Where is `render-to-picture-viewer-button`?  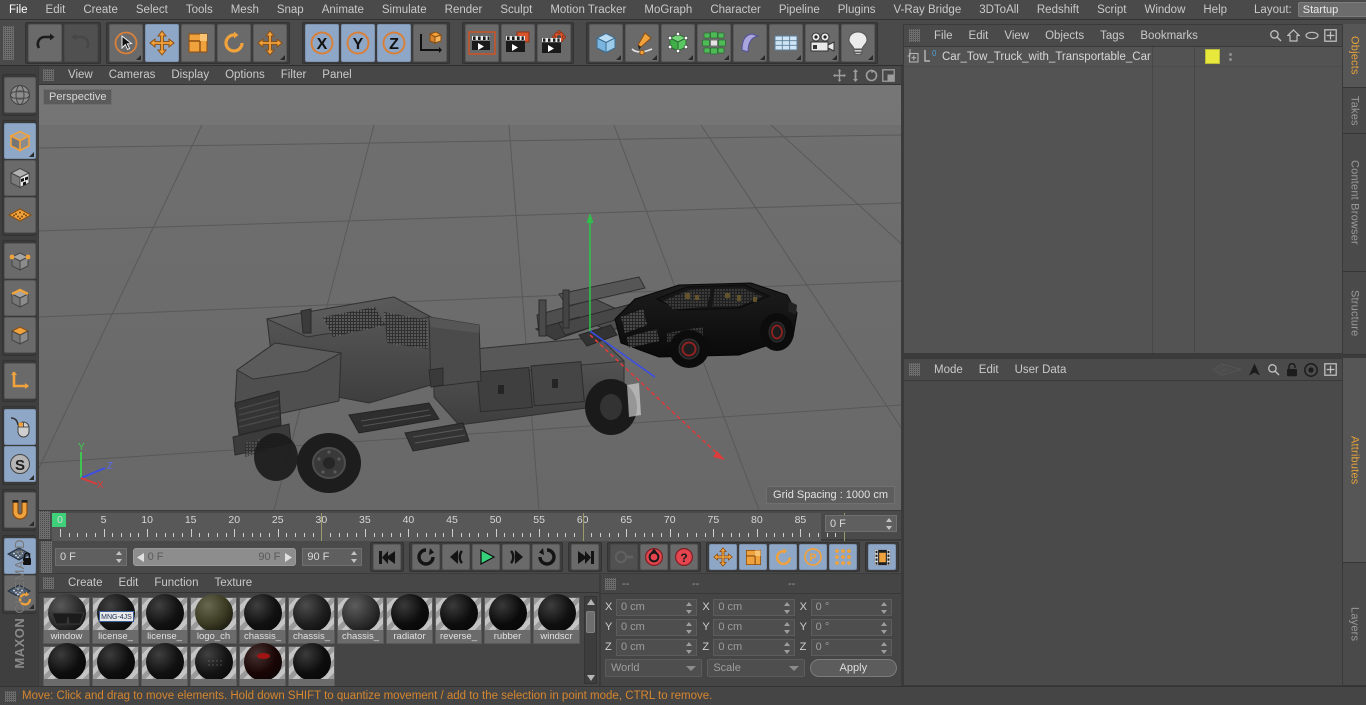 render-to-picture-viewer-button is located at coordinates (518, 42).